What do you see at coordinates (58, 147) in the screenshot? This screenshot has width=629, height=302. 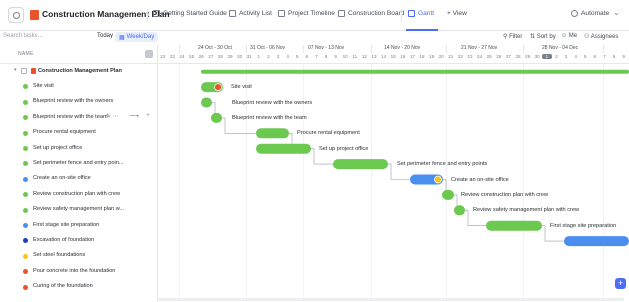 I see `list-item-label: Set up project office` at bounding box center [58, 147].